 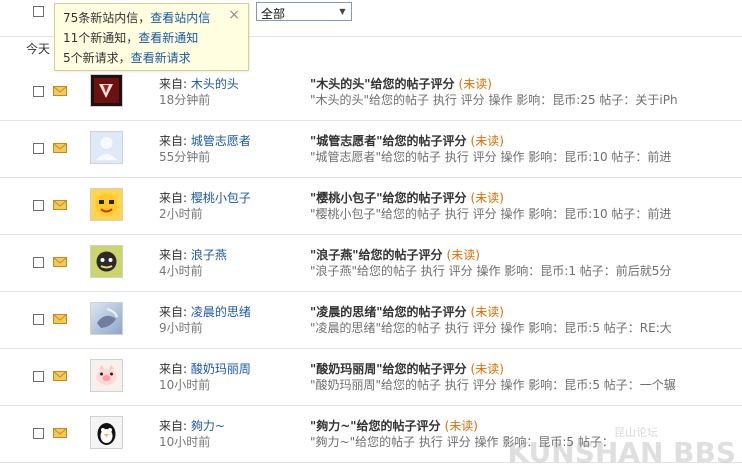 I want to click on message-filter-select: 全部 ▼, so click(x=304, y=11).